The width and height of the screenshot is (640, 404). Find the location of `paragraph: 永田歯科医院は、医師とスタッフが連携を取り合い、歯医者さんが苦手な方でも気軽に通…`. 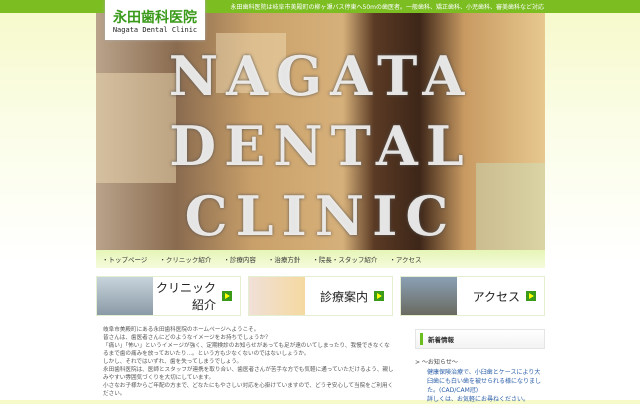

paragraph: 永田歯科医院は、医師とスタッフが連携を取り合い、歯医者さんが苦手な方でも気軽に通… is located at coordinates (248, 374).